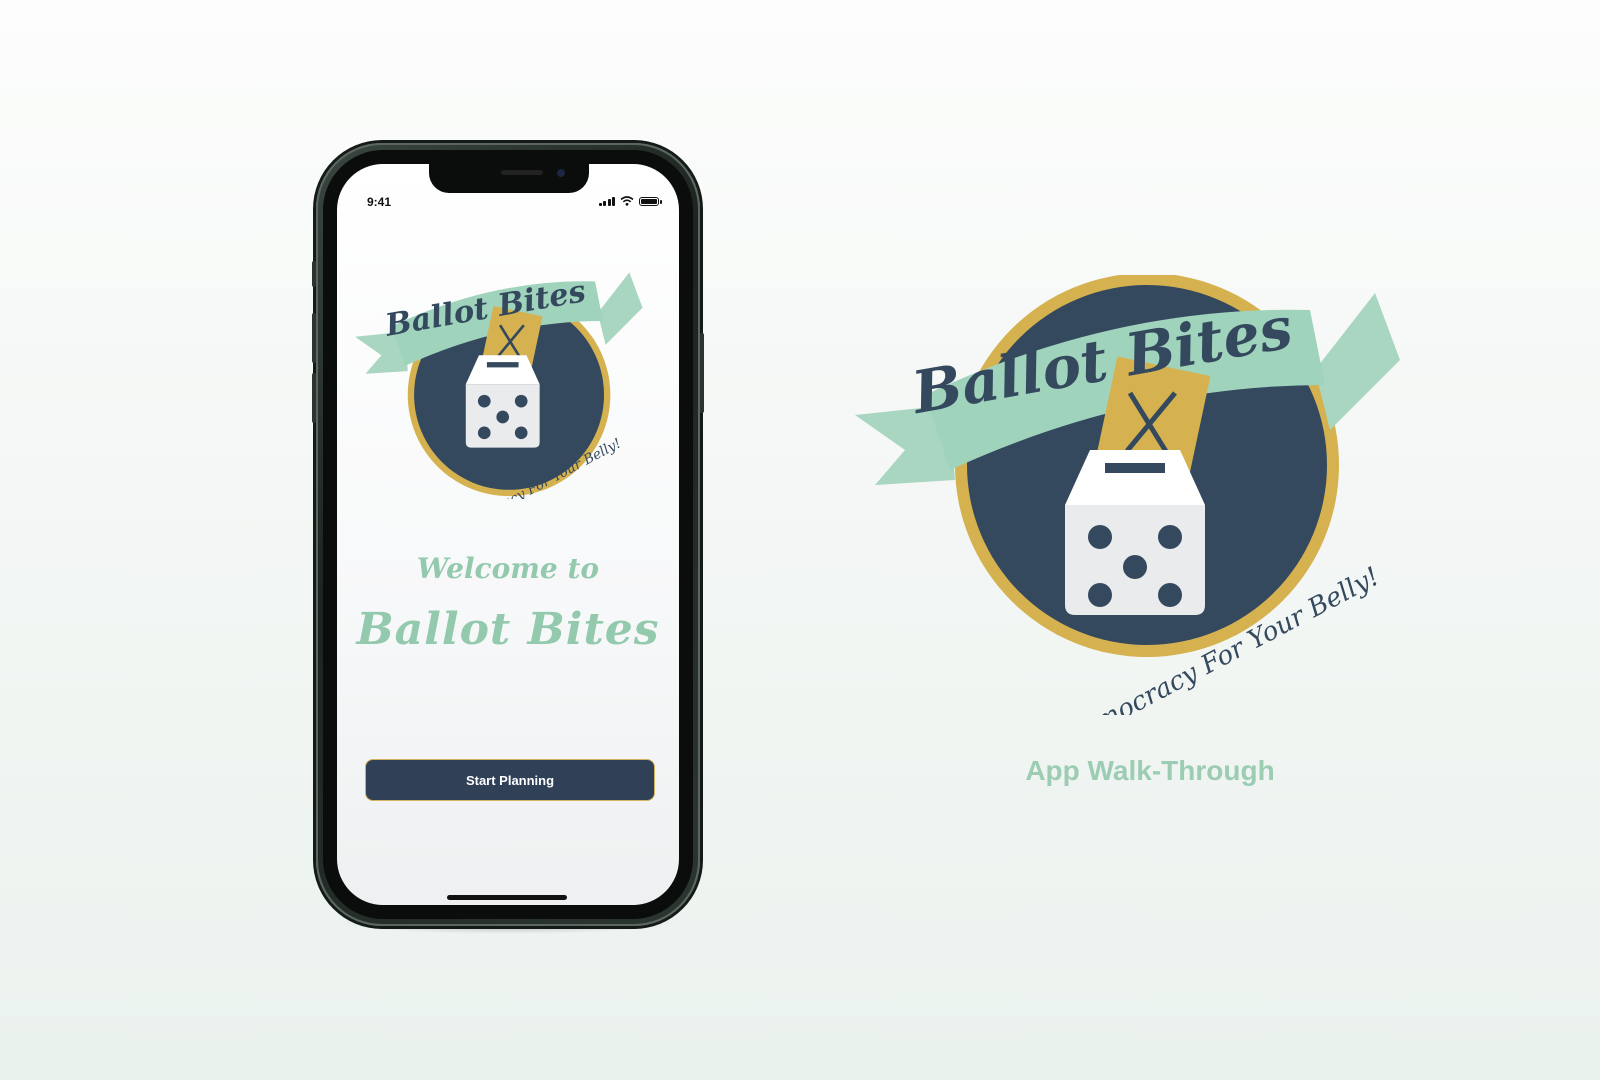  What do you see at coordinates (627, 201) in the screenshot?
I see `wifi-icon` at bounding box center [627, 201].